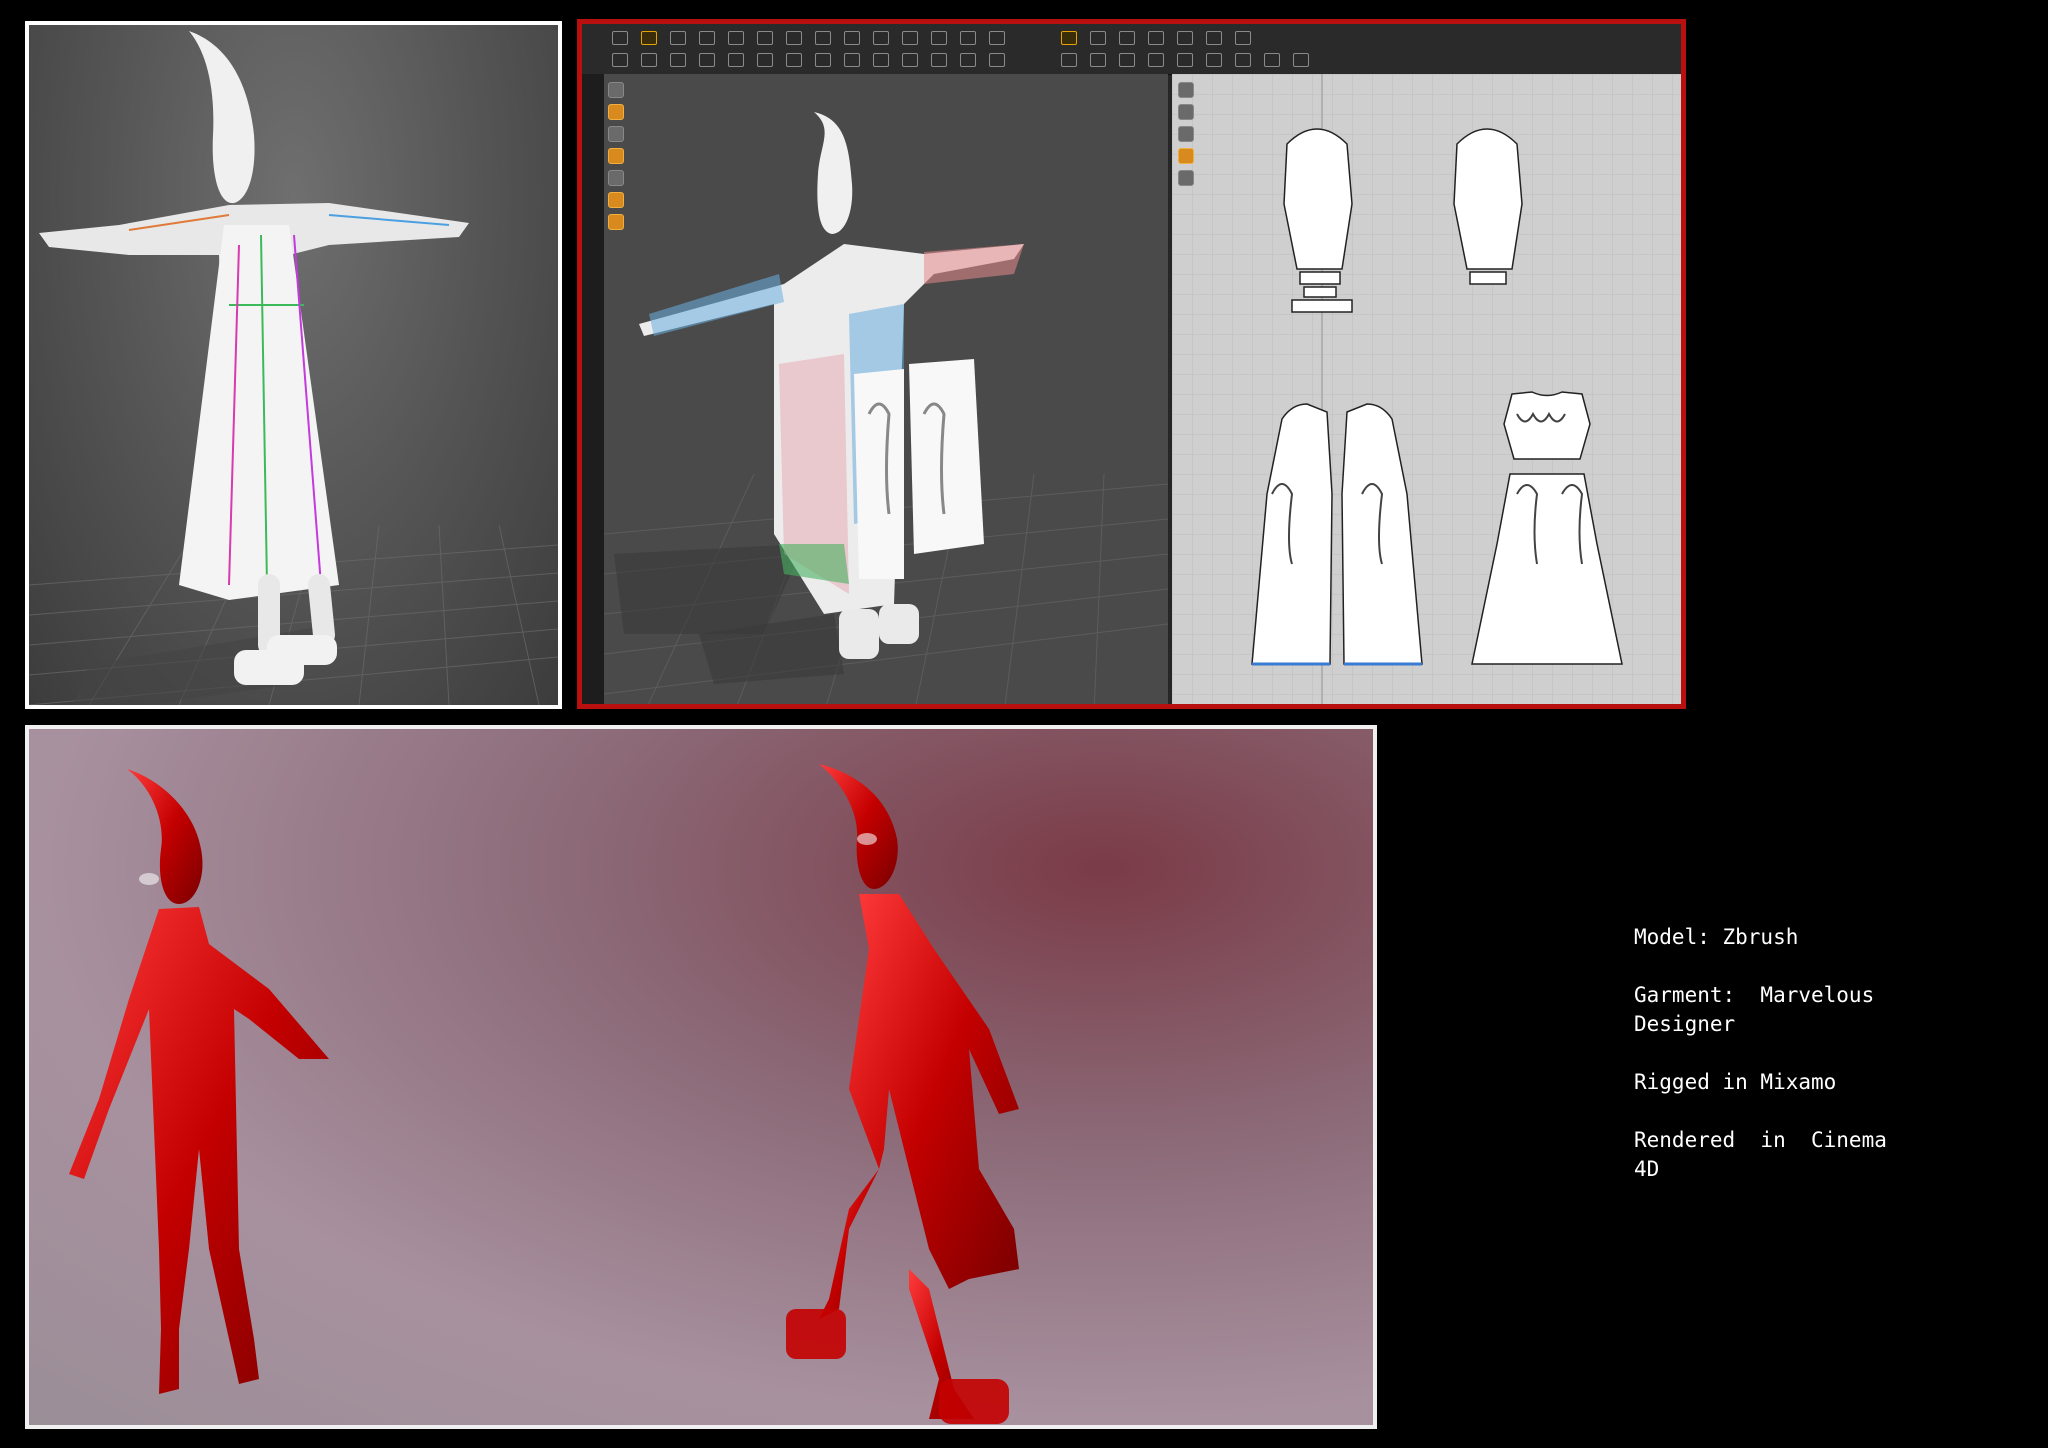 The height and width of the screenshot is (1448, 2048). I want to click on main-toolbar, so click(1131, 49).